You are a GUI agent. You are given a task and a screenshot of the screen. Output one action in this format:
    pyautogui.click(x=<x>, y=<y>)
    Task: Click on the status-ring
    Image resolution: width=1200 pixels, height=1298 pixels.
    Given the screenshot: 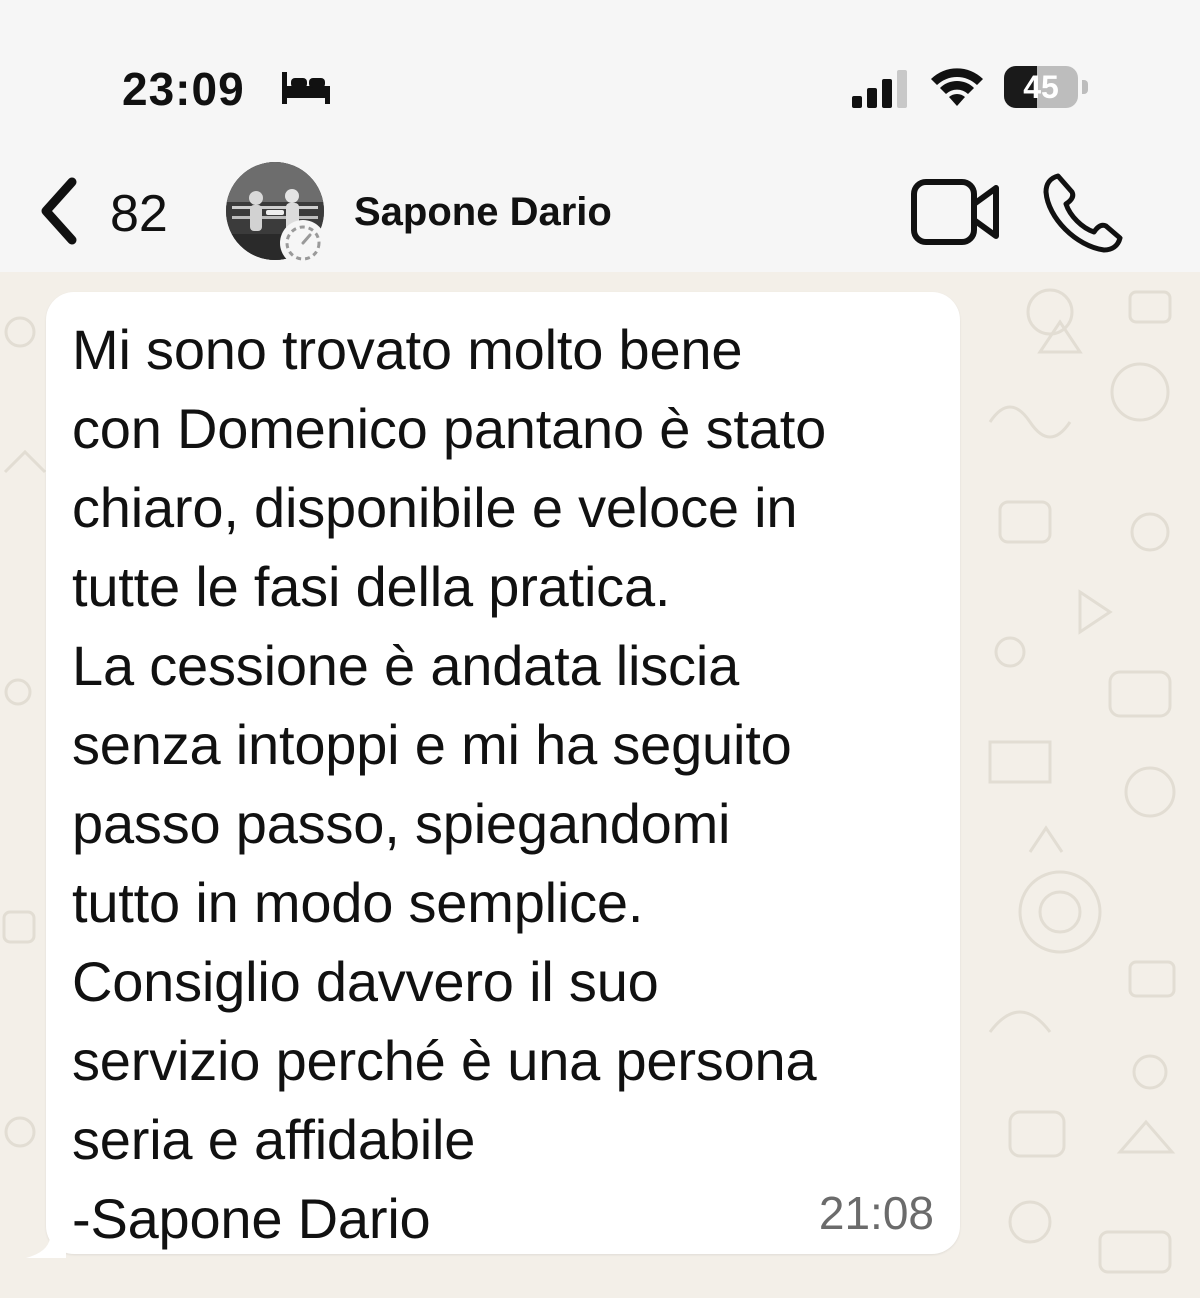 What is the action you would take?
    pyautogui.click(x=303, y=243)
    